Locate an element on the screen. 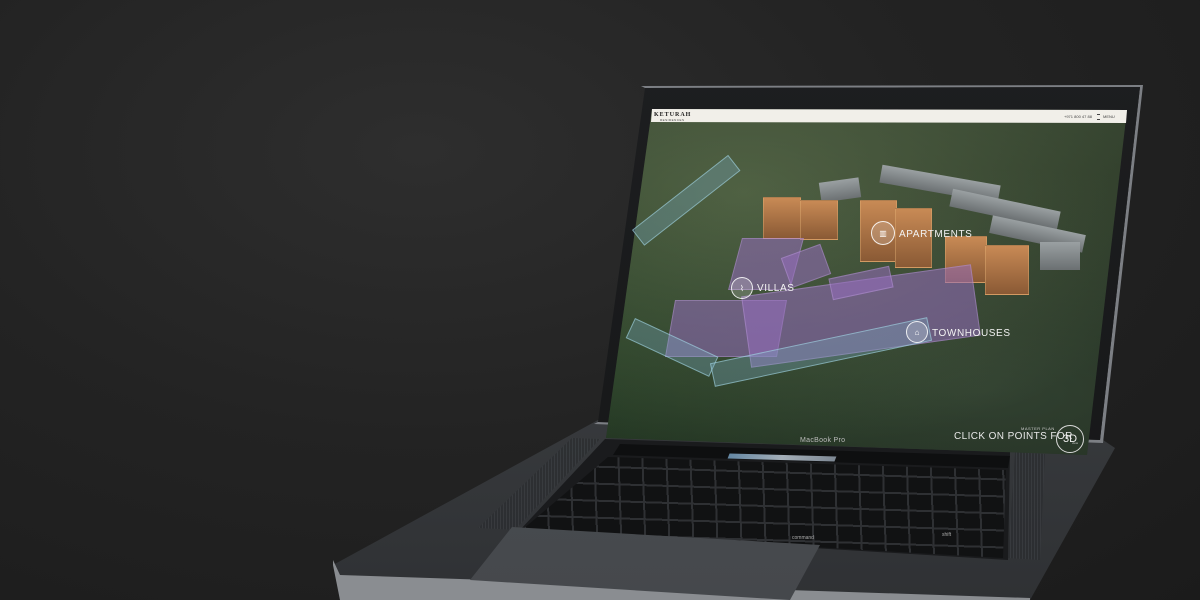  palm-tree-icon: ⌇ is located at coordinates (742, 288).